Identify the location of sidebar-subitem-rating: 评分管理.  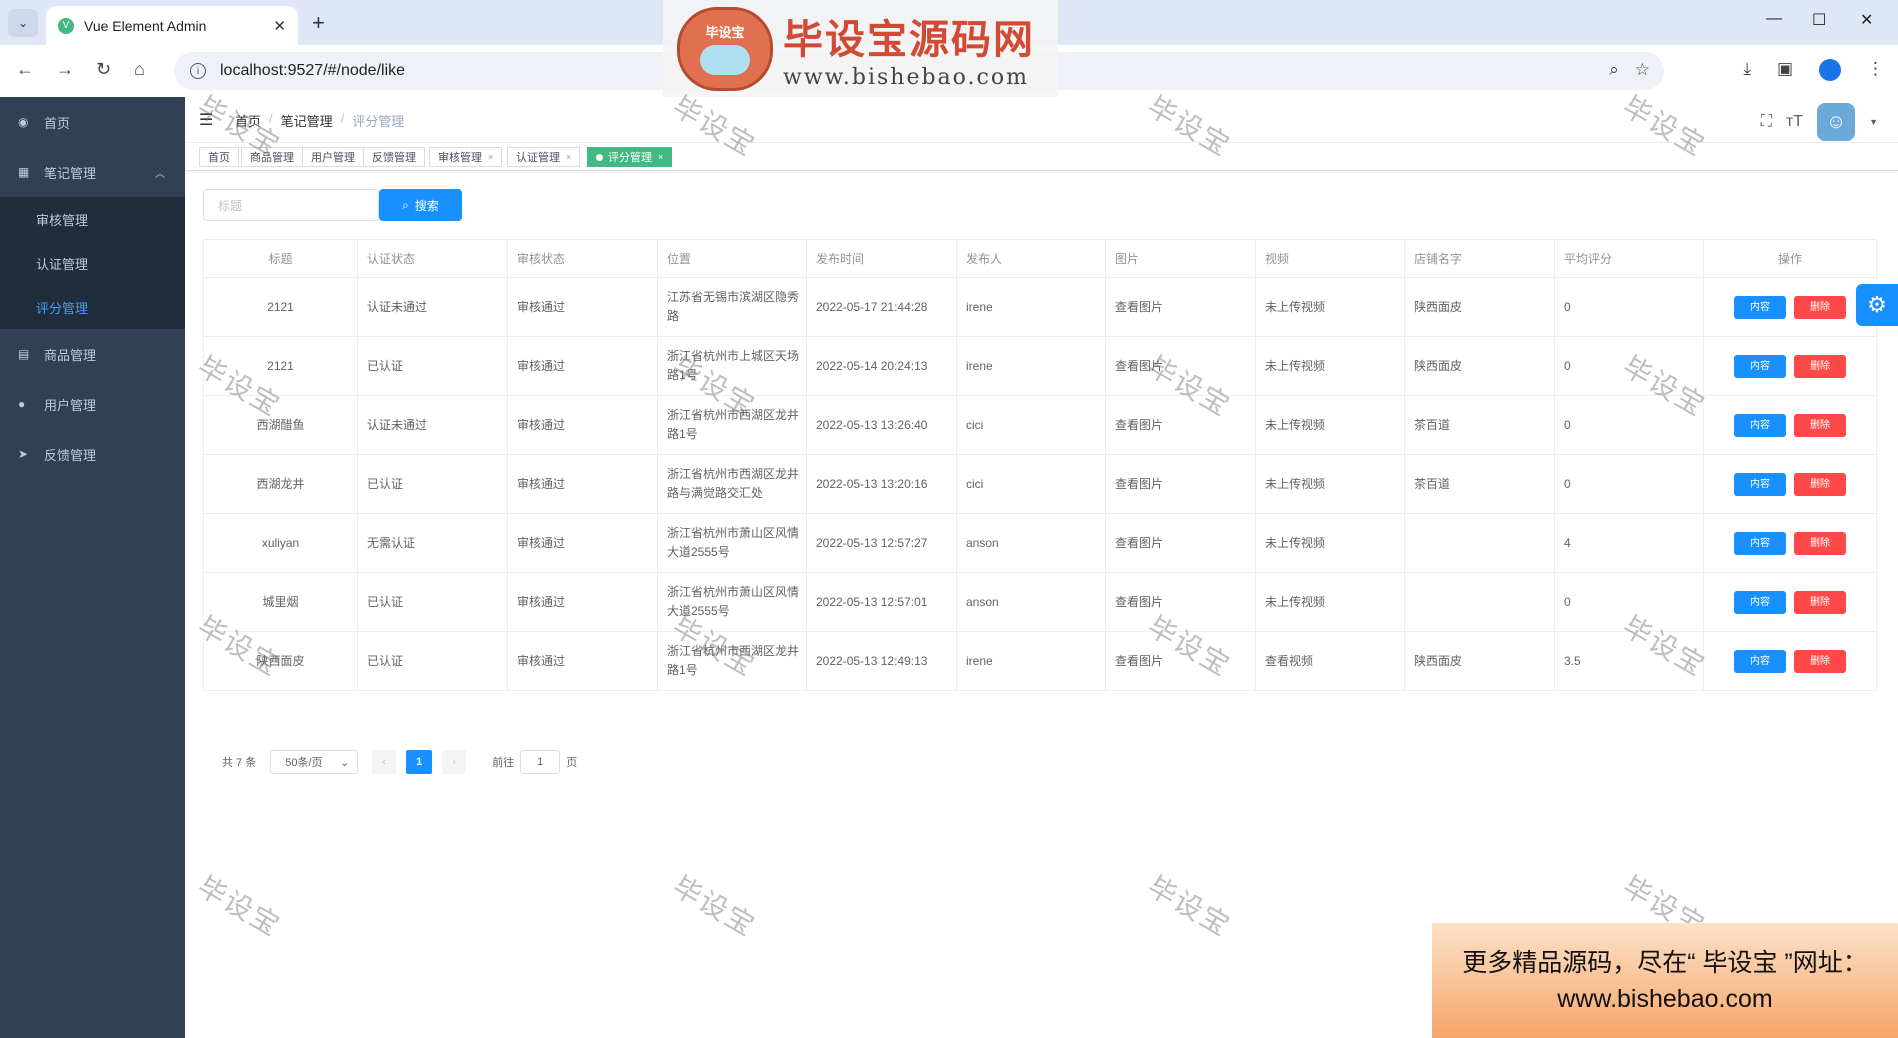
(92, 307).